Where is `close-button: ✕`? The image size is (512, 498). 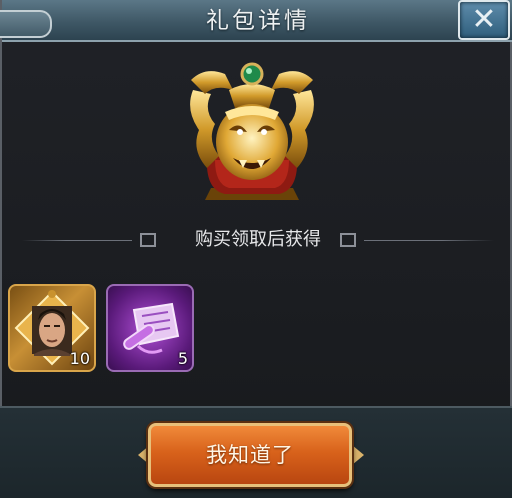
close-button: ✕ is located at coordinates (484, 20).